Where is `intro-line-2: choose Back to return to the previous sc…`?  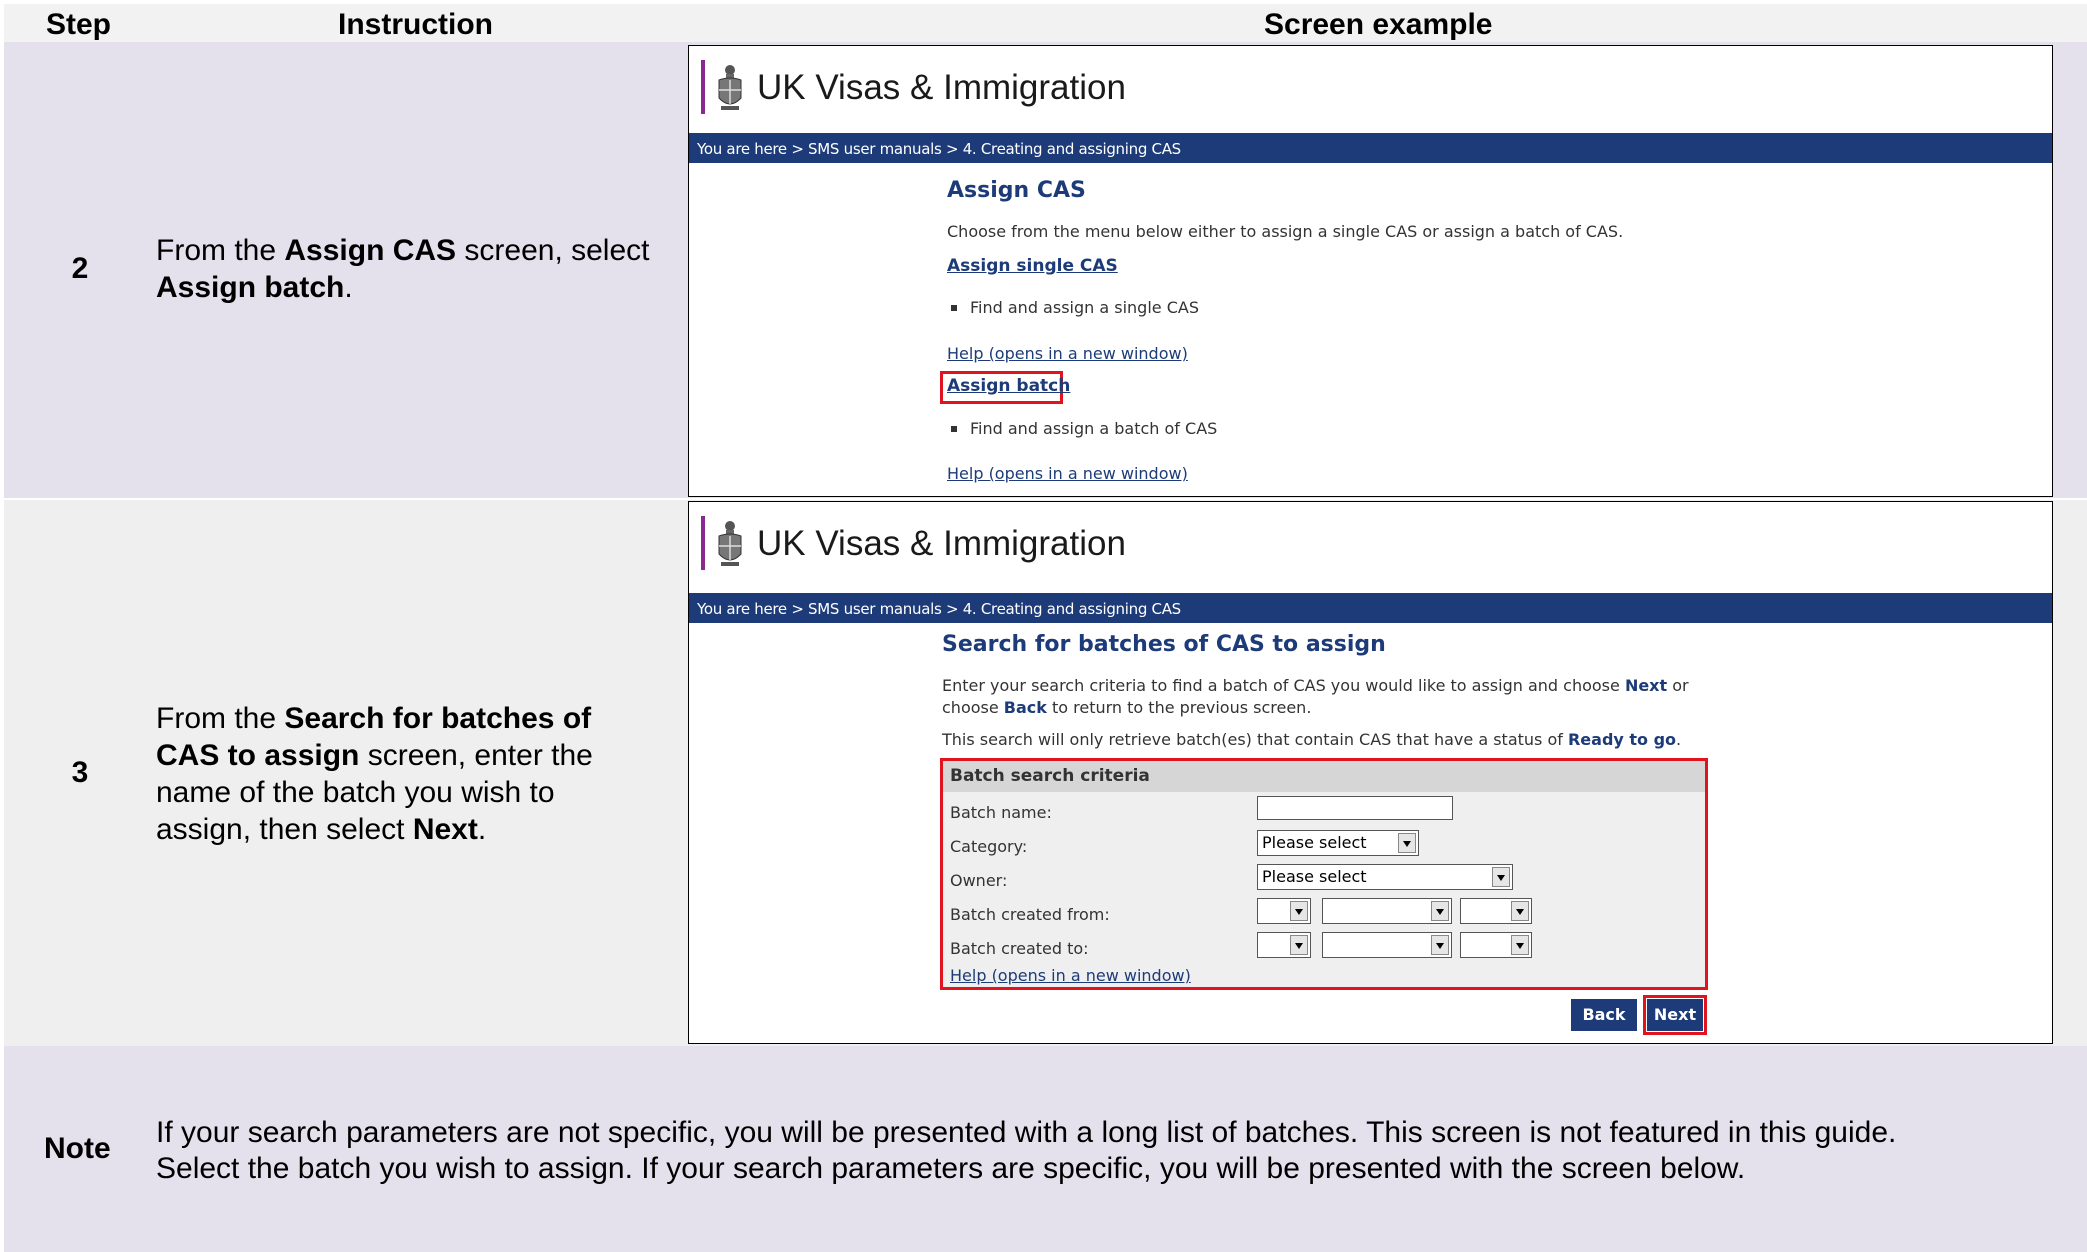 intro-line-2: choose Back to return to the previous sc… is located at coordinates (1127, 707).